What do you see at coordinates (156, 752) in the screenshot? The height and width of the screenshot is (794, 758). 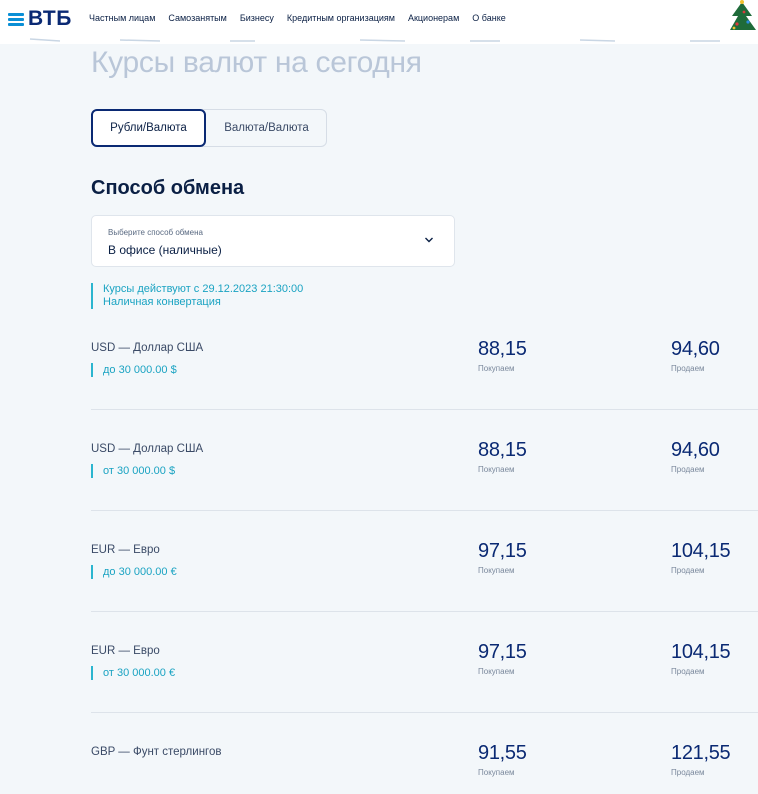 I see `currency-name: GBP — Фунт стерлингов` at bounding box center [156, 752].